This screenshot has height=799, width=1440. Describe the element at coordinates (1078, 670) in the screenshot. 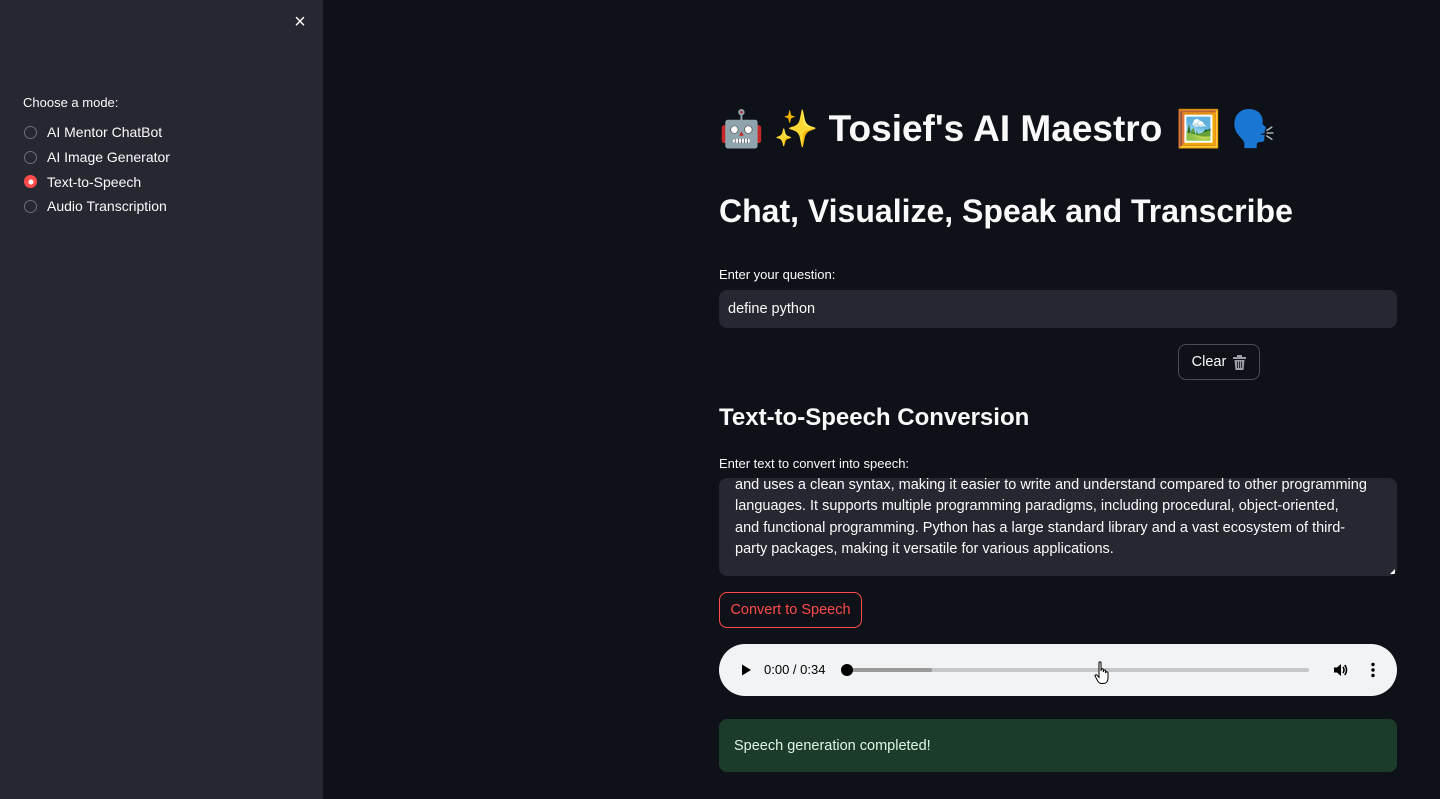

I see `audio-progress-track` at that location.